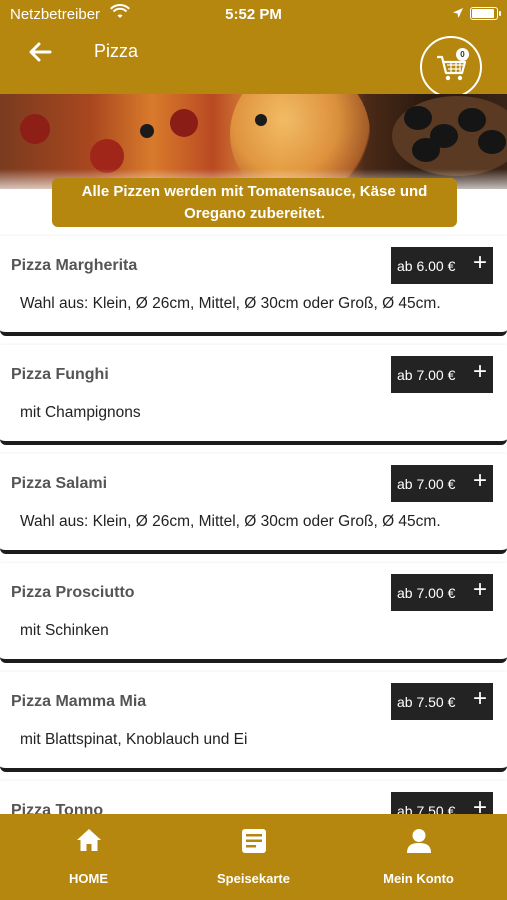 Image resolution: width=507 pixels, height=900 pixels. Describe the element at coordinates (64, 630) in the screenshot. I see `item-description: mit Schinken` at that location.